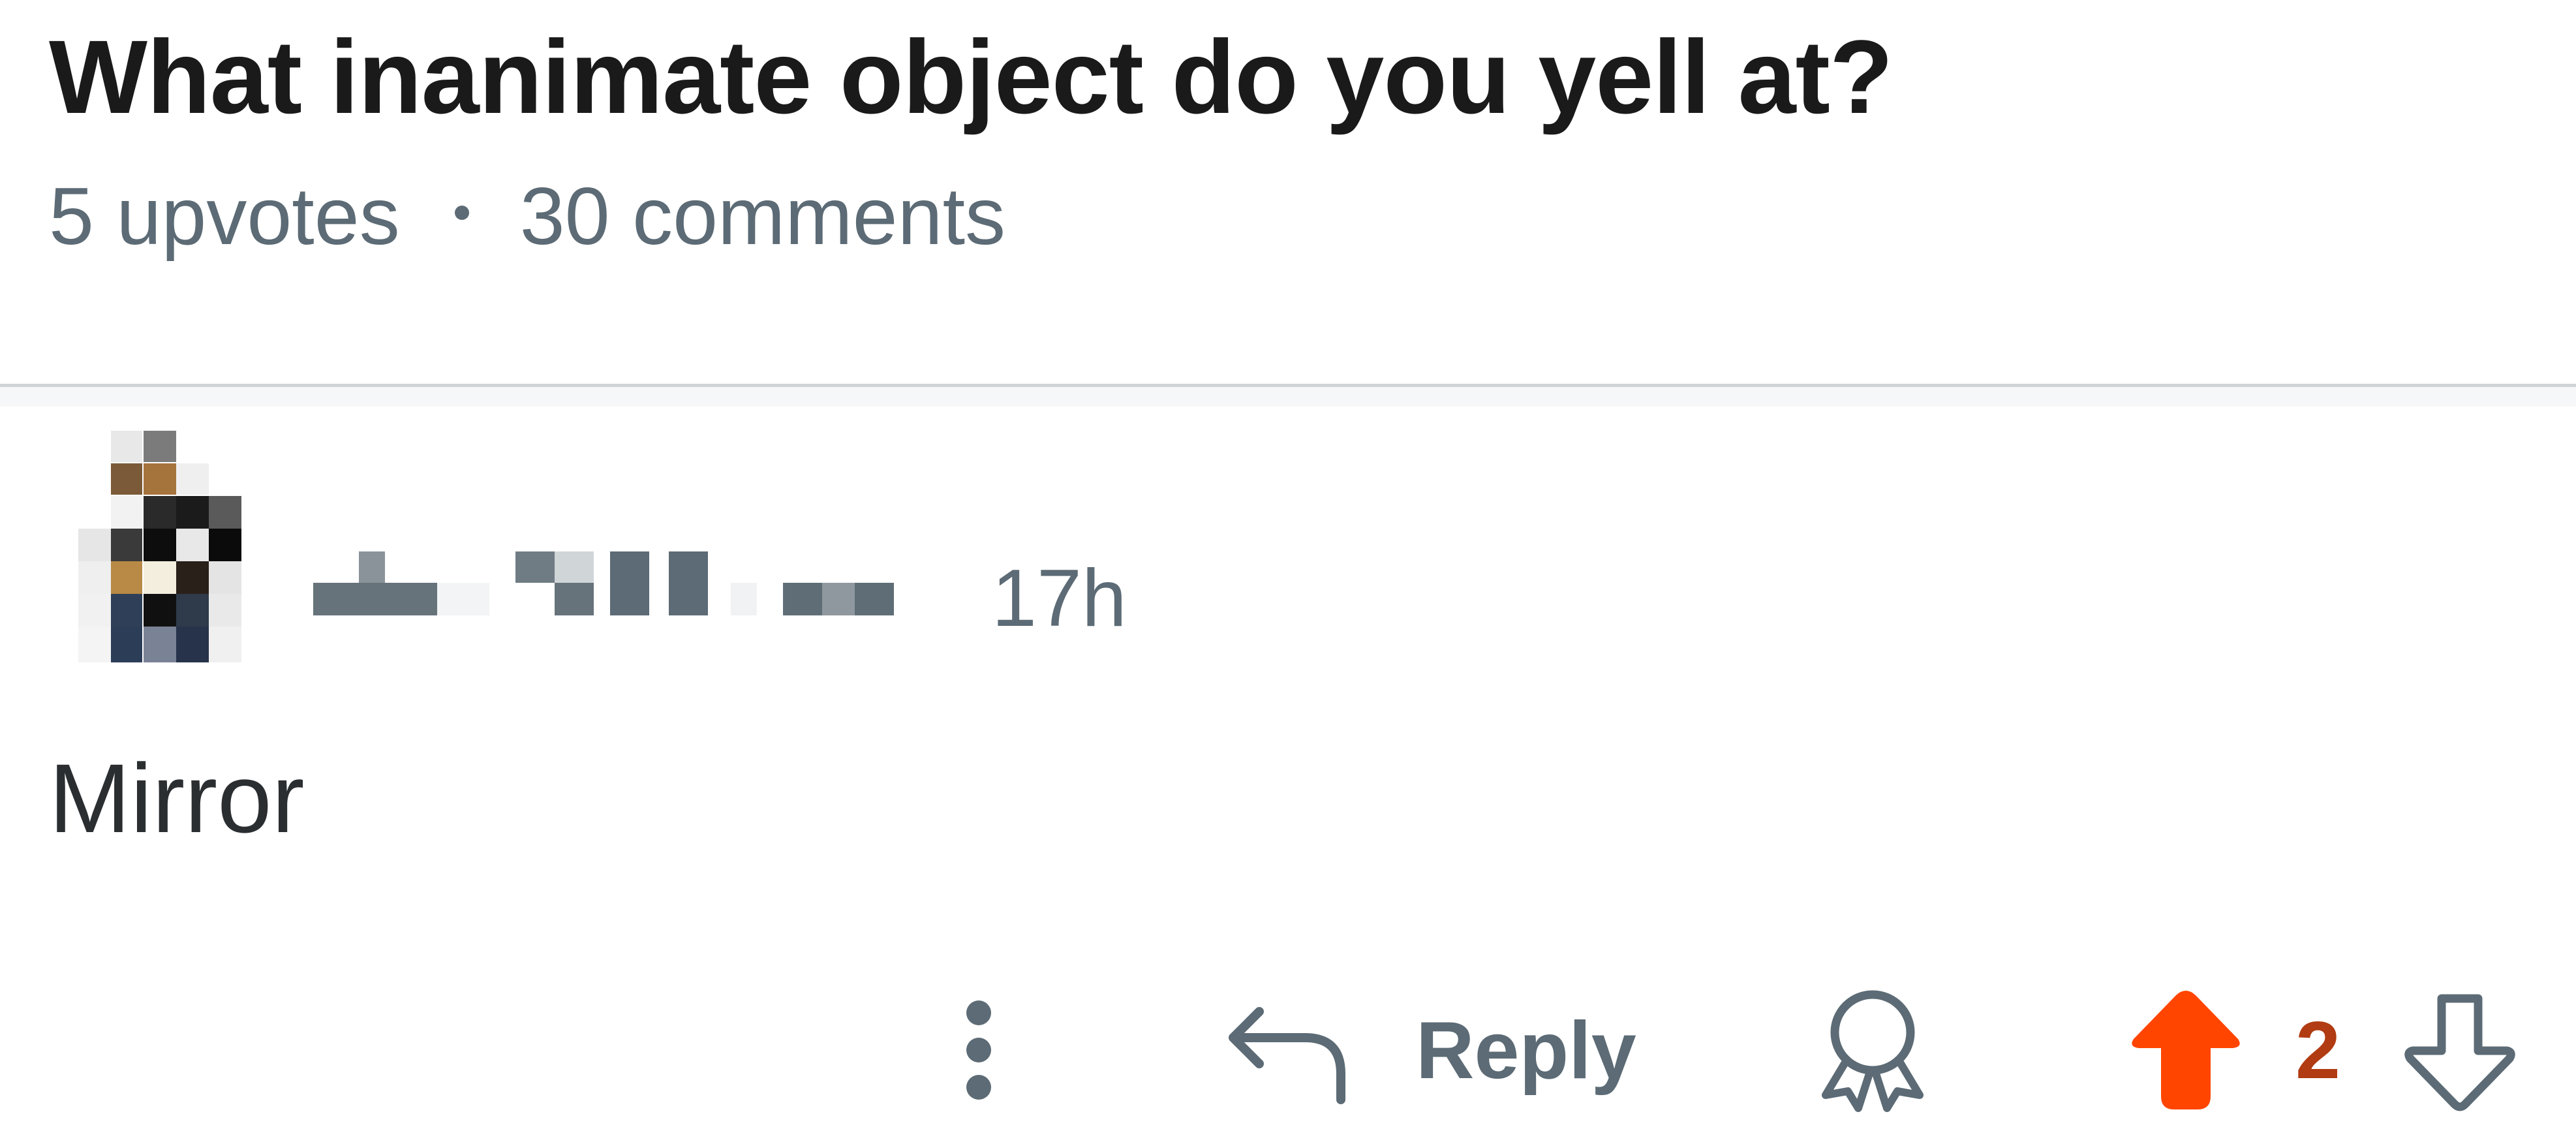 The height and width of the screenshot is (1146, 2576). I want to click on downvote-arrow-icon, so click(2459, 1052).